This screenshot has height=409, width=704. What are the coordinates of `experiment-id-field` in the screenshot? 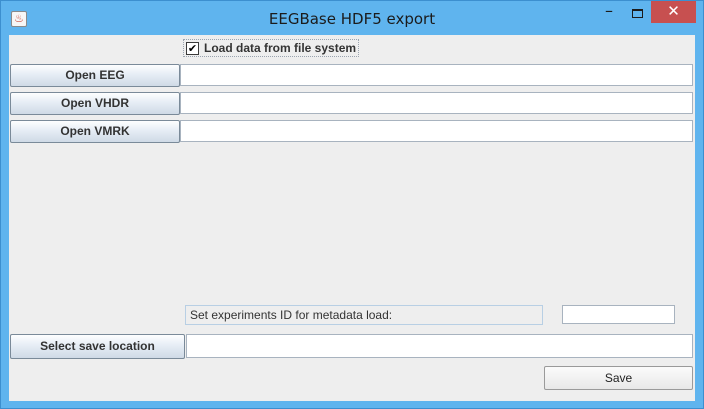 It's located at (618, 314).